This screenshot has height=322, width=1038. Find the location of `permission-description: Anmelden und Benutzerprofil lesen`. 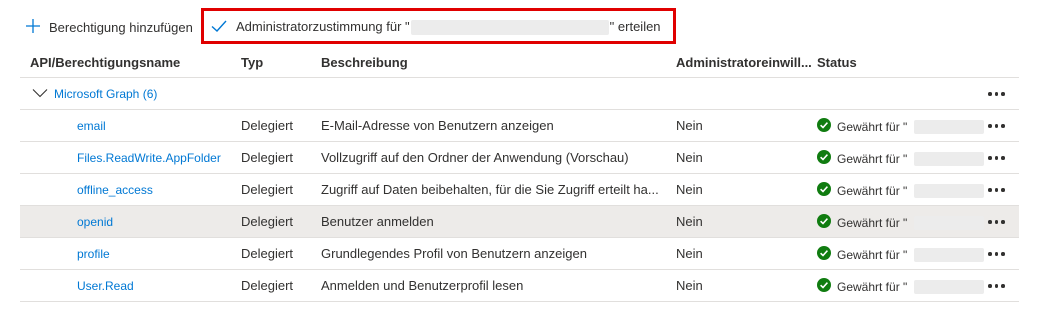

permission-description: Anmelden und Benutzerprofil lesen is located at coordinates (422, 285).